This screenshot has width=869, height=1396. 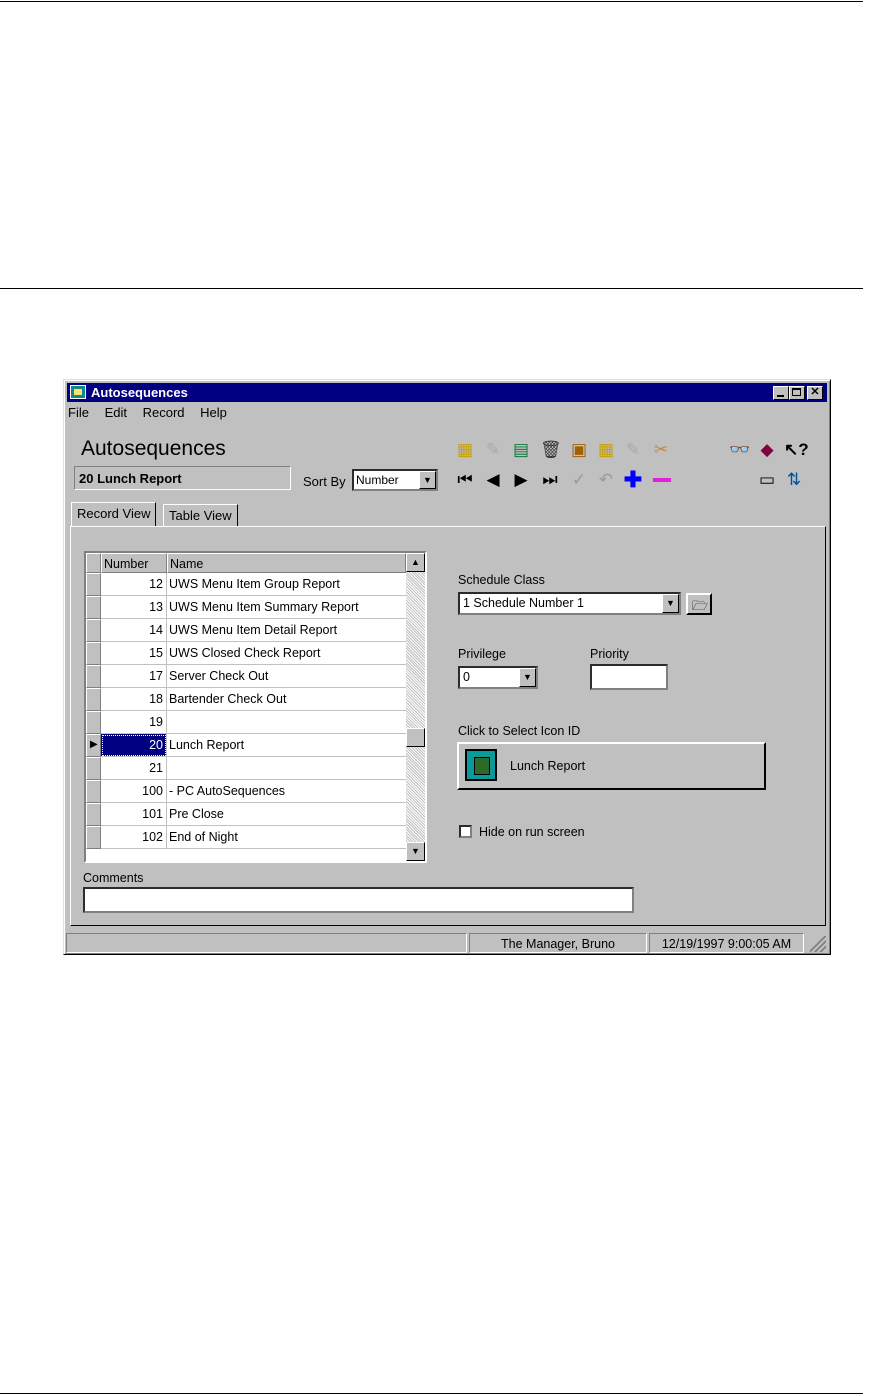 What do you see at coordinates (498, 677) in the screenshot?
I see `privilege-select: 0 ▼` at bounding box center [498, 677].